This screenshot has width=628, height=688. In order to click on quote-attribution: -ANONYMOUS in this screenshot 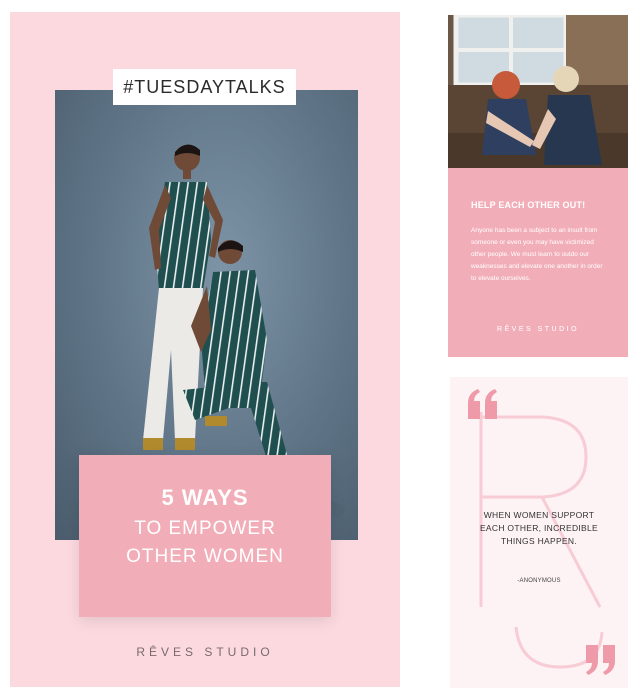, I will do `click(539, 581)`.